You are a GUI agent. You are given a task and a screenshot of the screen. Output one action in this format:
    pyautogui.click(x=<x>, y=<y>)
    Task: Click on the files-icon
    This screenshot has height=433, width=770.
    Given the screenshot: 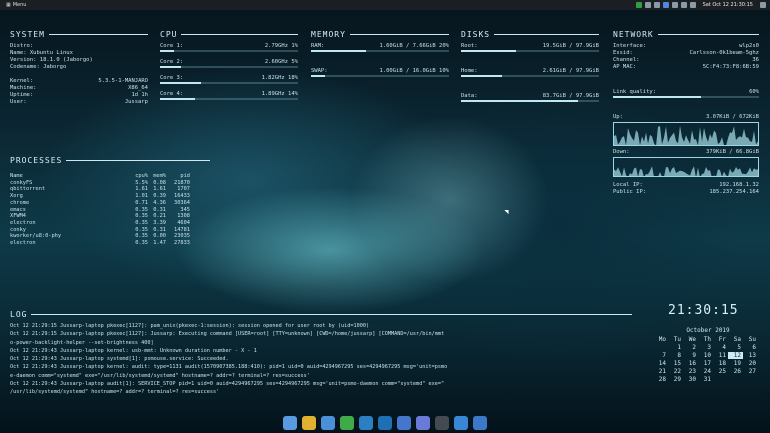 What is the action you would take?
    pyautogui.click(x=290, y=423)
    